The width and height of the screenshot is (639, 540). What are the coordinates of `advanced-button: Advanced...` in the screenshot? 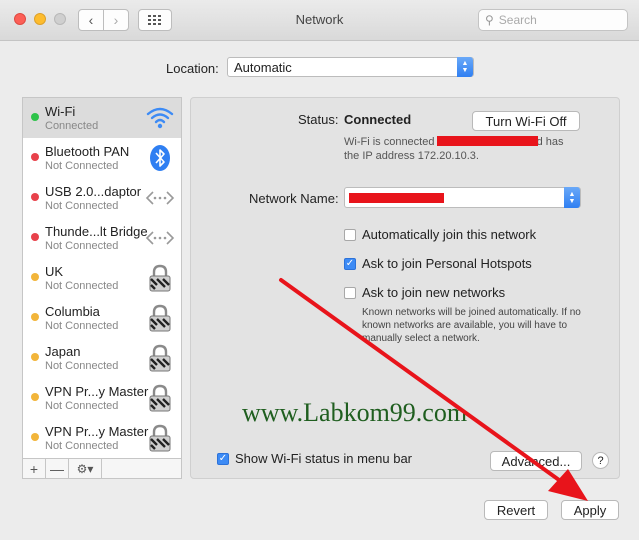 It's located at (536, 461).